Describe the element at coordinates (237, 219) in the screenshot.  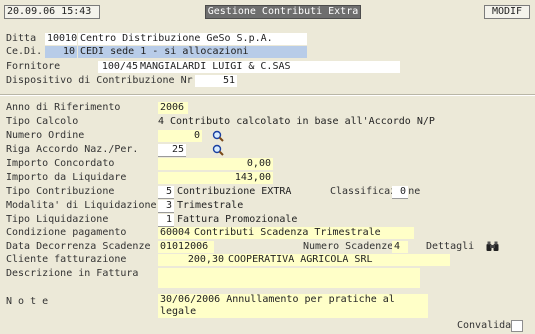
I see `tipo-liquidazione-desc: Fattura Promozionale` at that location.